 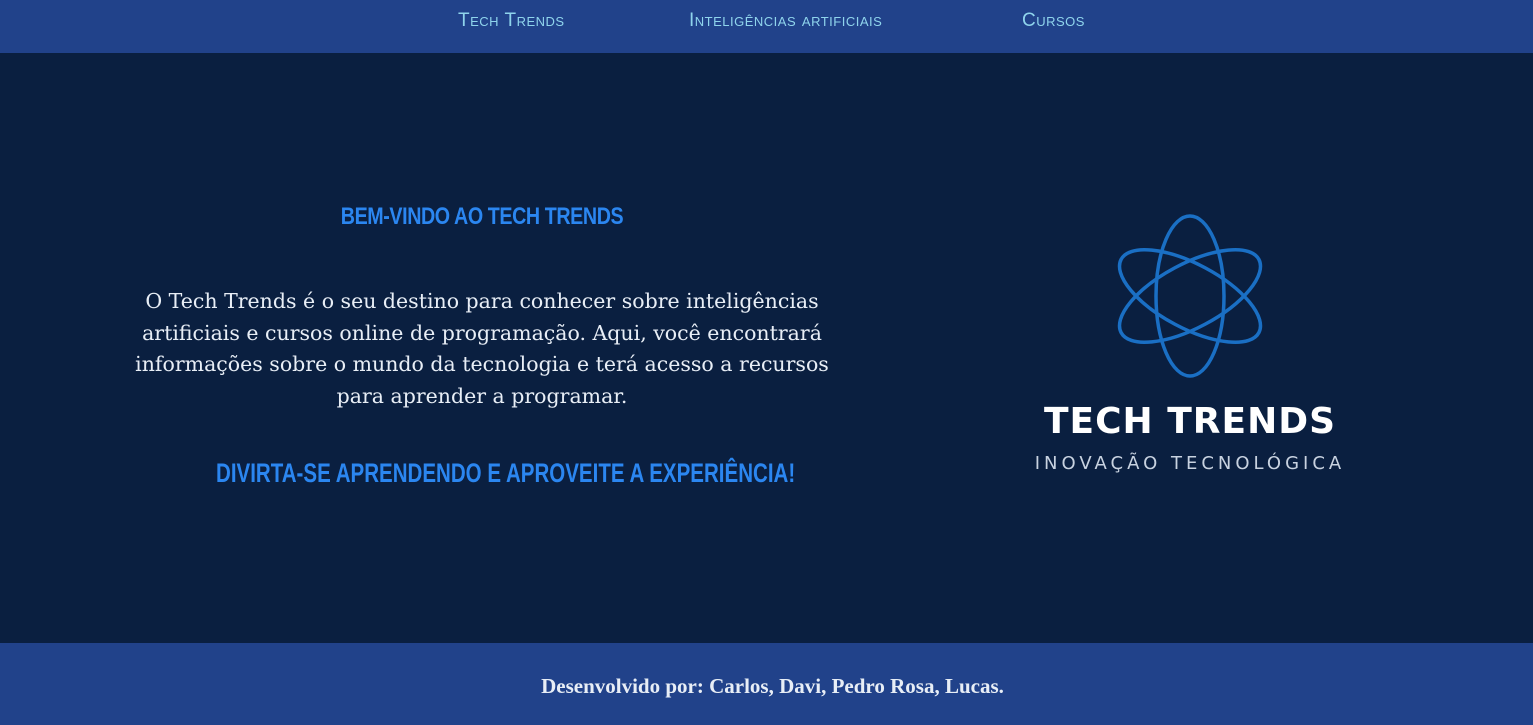 I want to click on nav-link-cursos: Cursos, so click(x=1053, y=21).